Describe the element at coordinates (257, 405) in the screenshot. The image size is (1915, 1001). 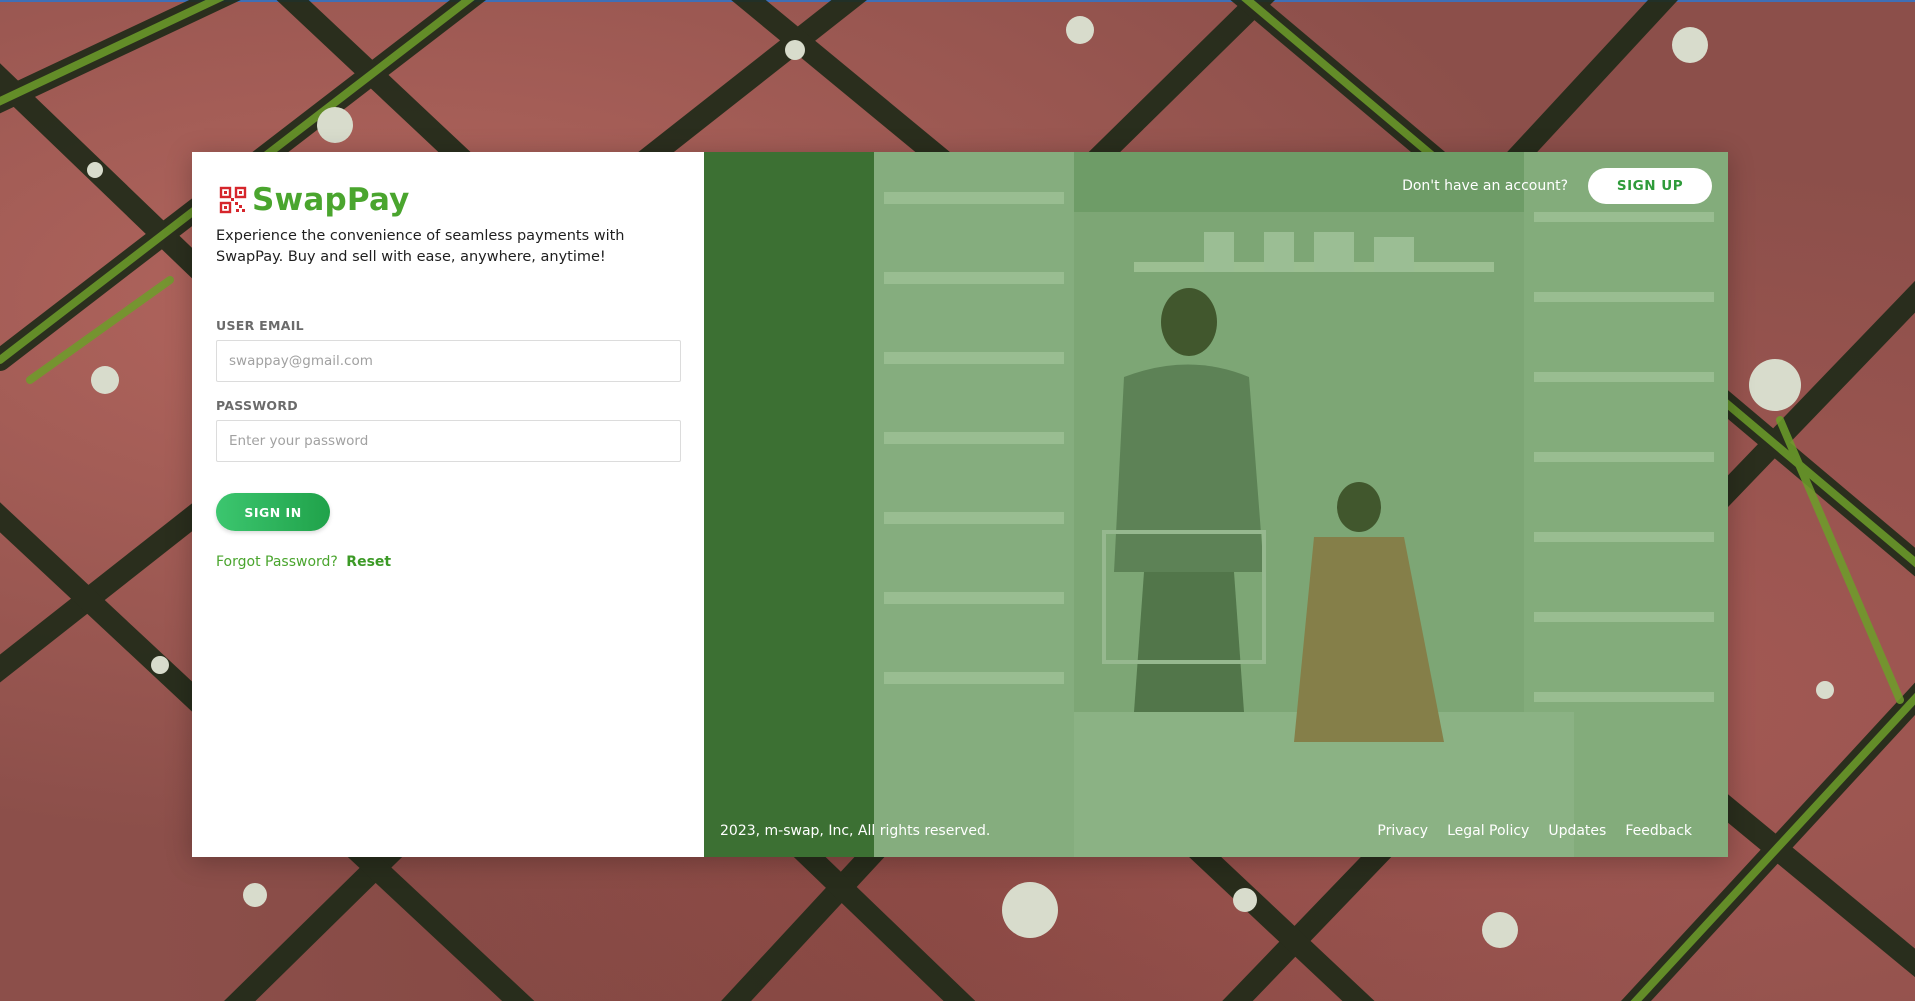
I see `password-label: PASSWORD` at that location.